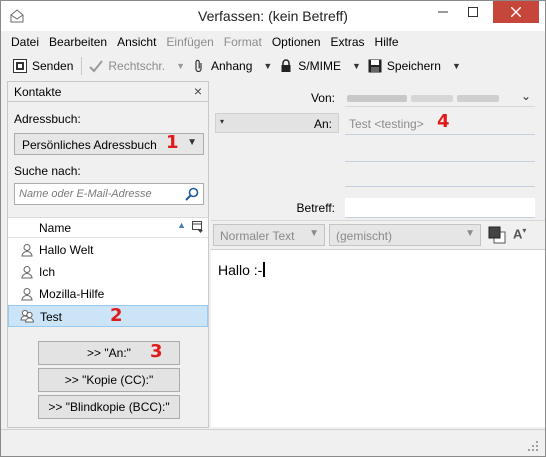 The image size is (546, 457). Describe the element at coordinates (66, 250) in the screenshot. I see `contact-name: Hallo Welt` at that location.